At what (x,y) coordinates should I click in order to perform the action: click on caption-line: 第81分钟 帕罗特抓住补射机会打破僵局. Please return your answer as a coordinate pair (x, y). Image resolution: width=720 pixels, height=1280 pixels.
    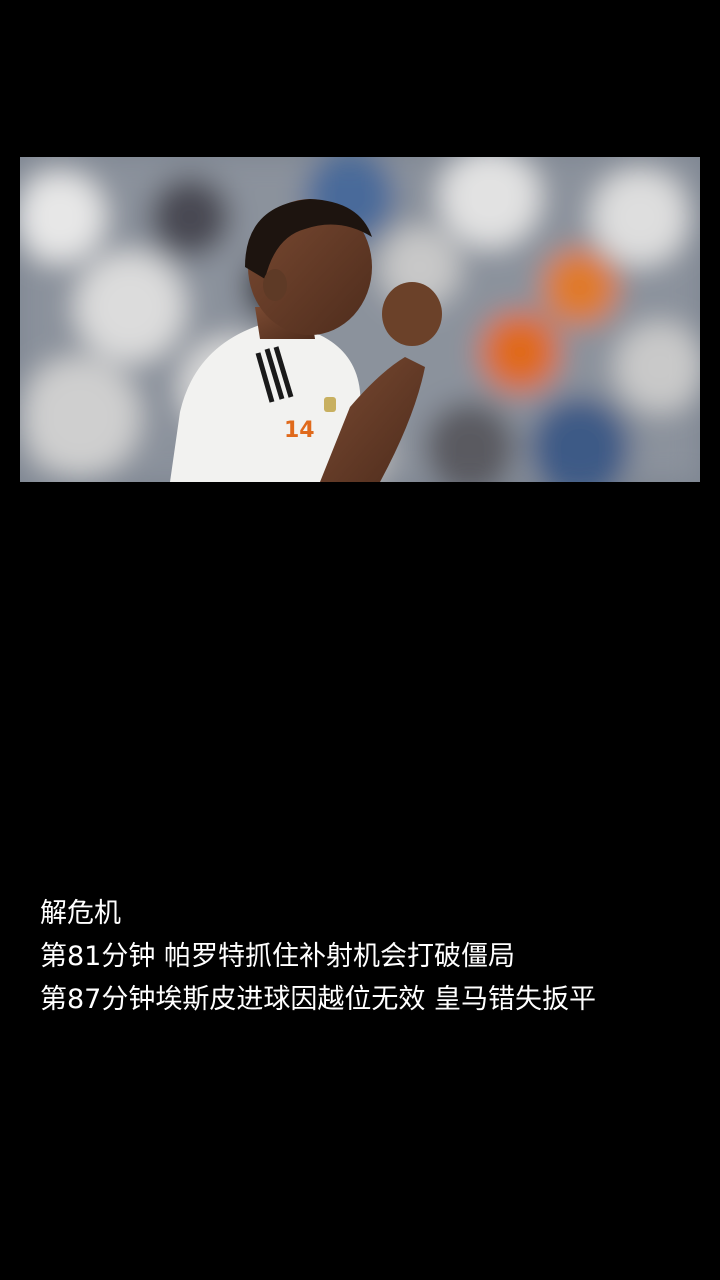
    Looking at the image, I should click on (277, 956).